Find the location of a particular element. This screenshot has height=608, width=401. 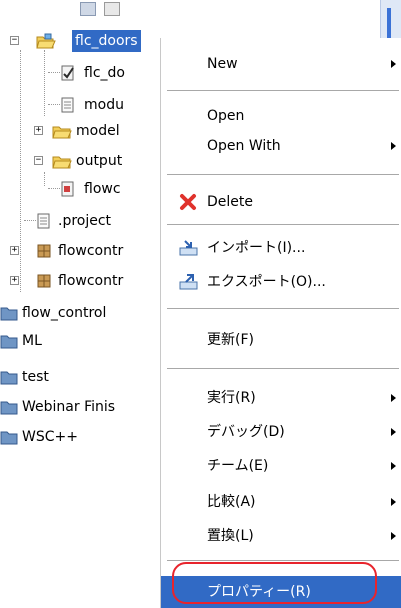

checked-document-icon is located at coordinates (67, 73).